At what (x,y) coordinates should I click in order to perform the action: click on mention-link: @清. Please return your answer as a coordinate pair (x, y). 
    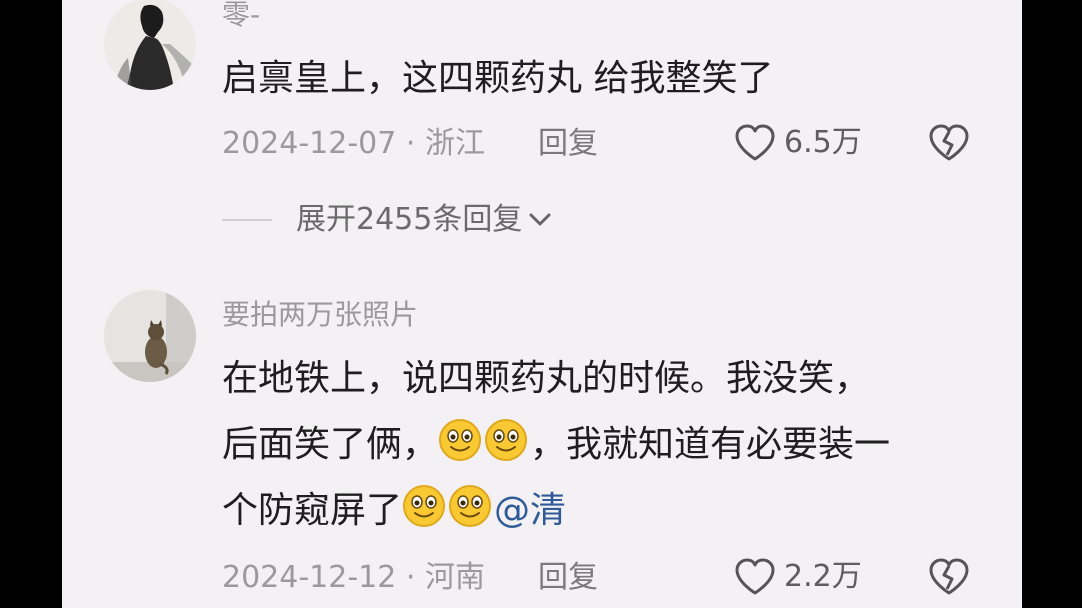
    Looking at the image, I should click on (530, 510).